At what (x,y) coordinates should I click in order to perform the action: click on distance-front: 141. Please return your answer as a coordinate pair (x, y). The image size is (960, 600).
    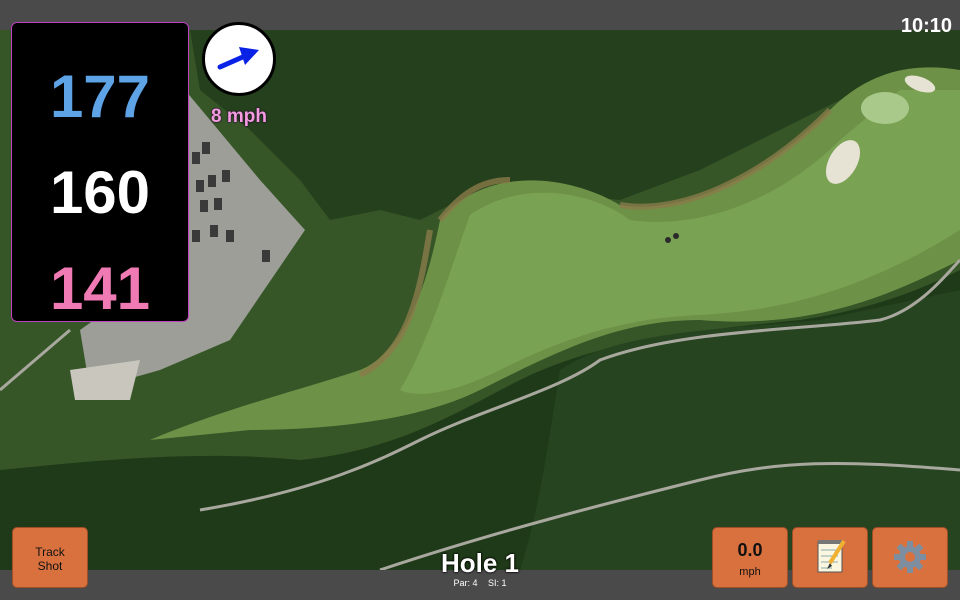
    Looking at the image, I should click on (100, 288).